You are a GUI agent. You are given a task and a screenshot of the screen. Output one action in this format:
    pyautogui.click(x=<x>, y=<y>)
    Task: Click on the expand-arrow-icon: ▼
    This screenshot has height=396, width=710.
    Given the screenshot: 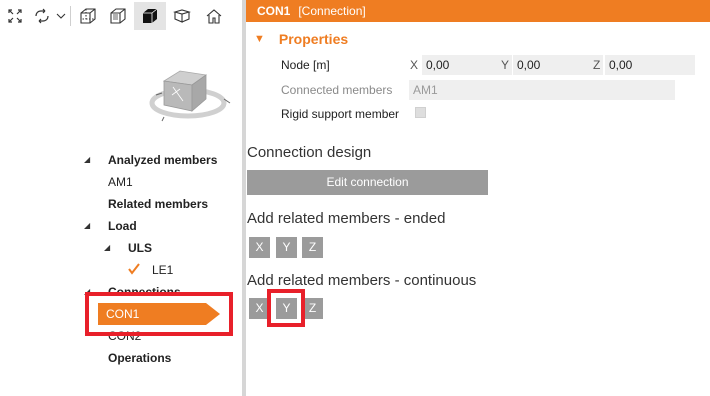 What is the action you would take?
    pyautogui.click(x=259, y=39)
    